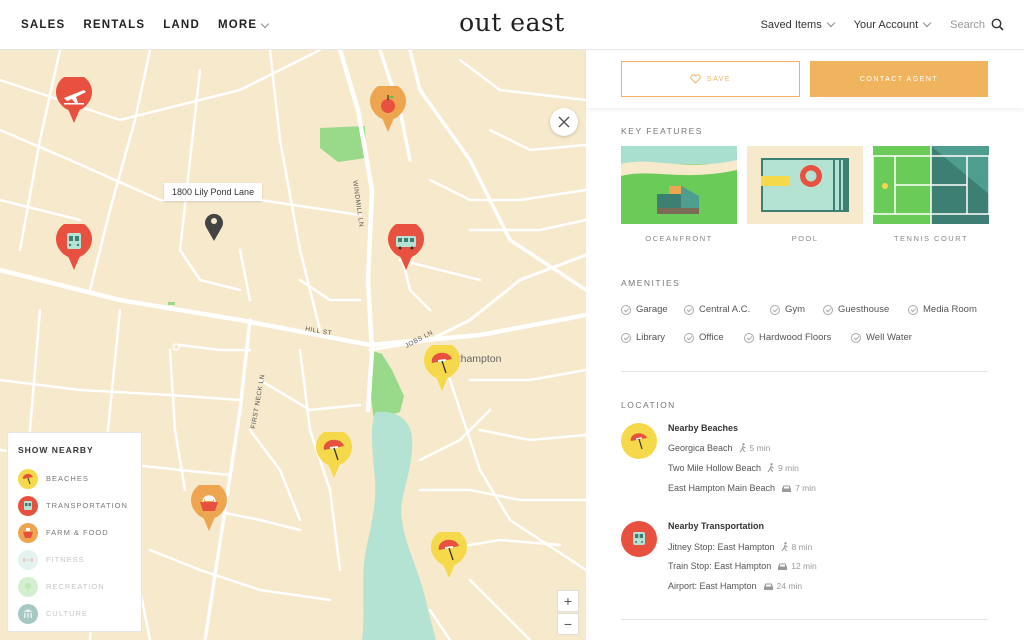  Describe the element at coordinates (735, 586) in the screenshot. I see `transport-row: Airport: East Hampton 24 min` at that location.